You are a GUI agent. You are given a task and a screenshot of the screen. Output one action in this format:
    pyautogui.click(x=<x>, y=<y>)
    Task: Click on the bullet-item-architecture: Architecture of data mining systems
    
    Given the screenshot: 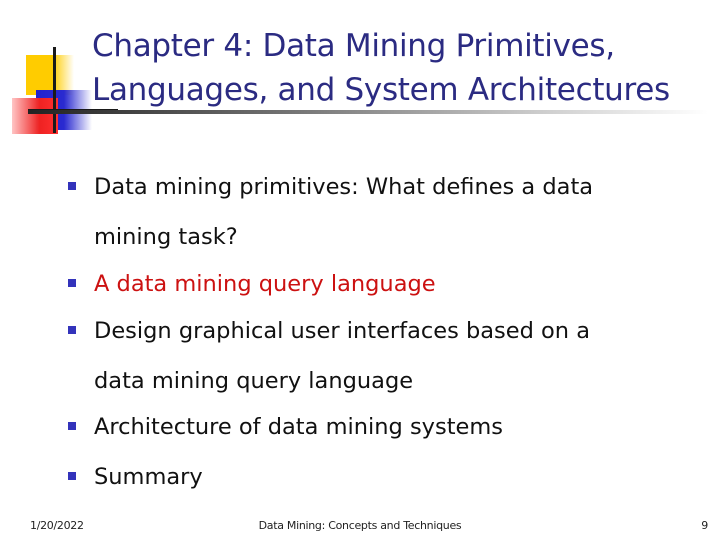 What is the action you would take?
    pyautogui.click(x=363, y=427)
    